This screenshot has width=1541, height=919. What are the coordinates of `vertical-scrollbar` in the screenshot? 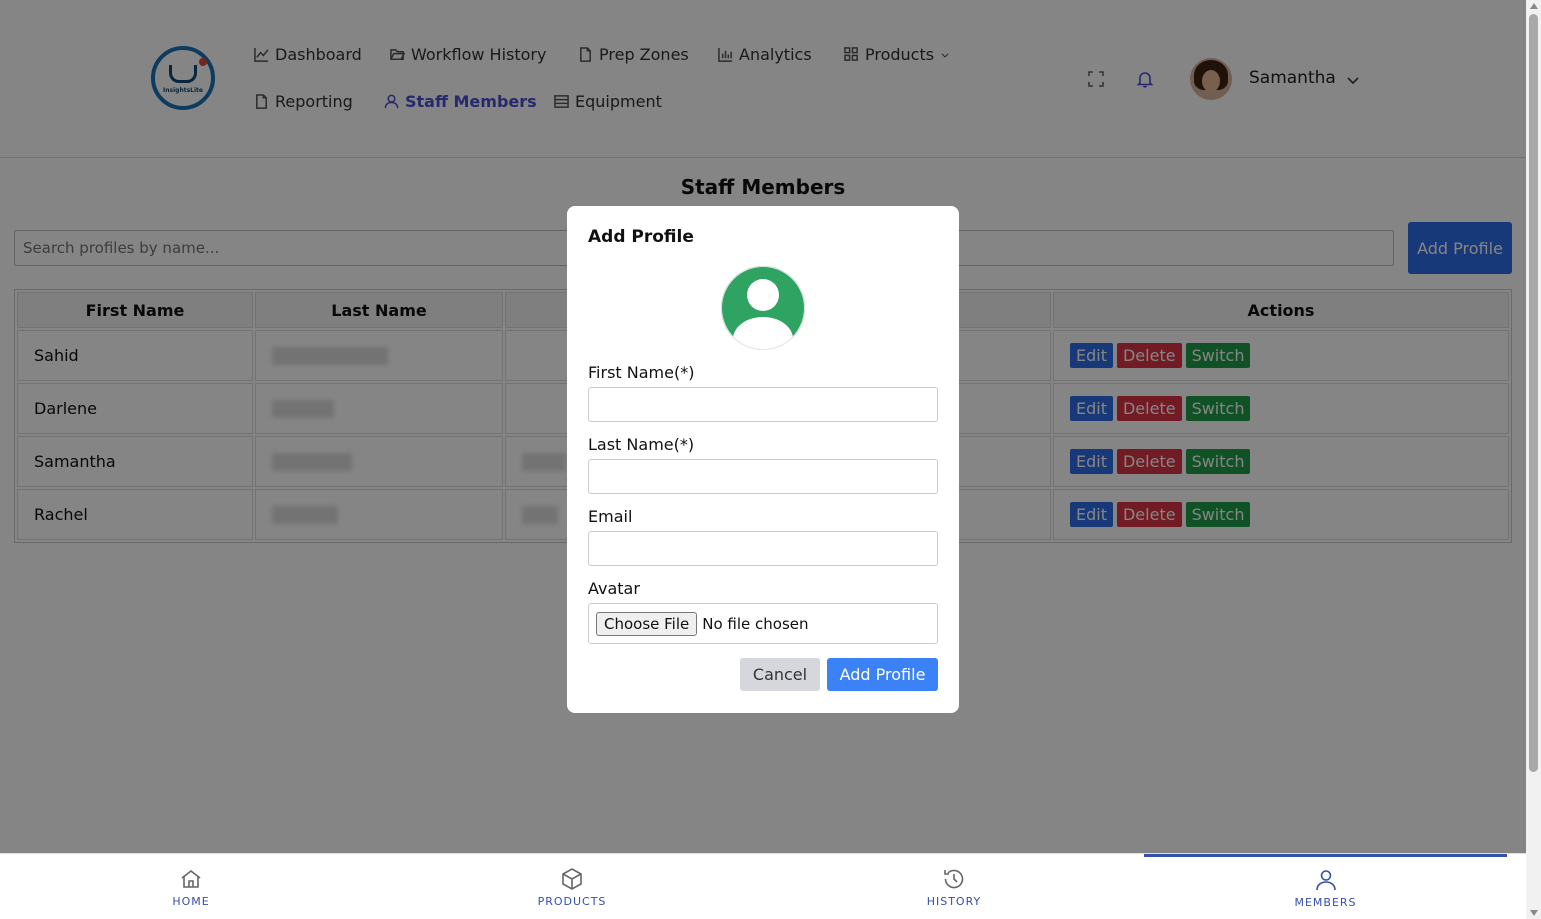 It's located at (1533, 459).